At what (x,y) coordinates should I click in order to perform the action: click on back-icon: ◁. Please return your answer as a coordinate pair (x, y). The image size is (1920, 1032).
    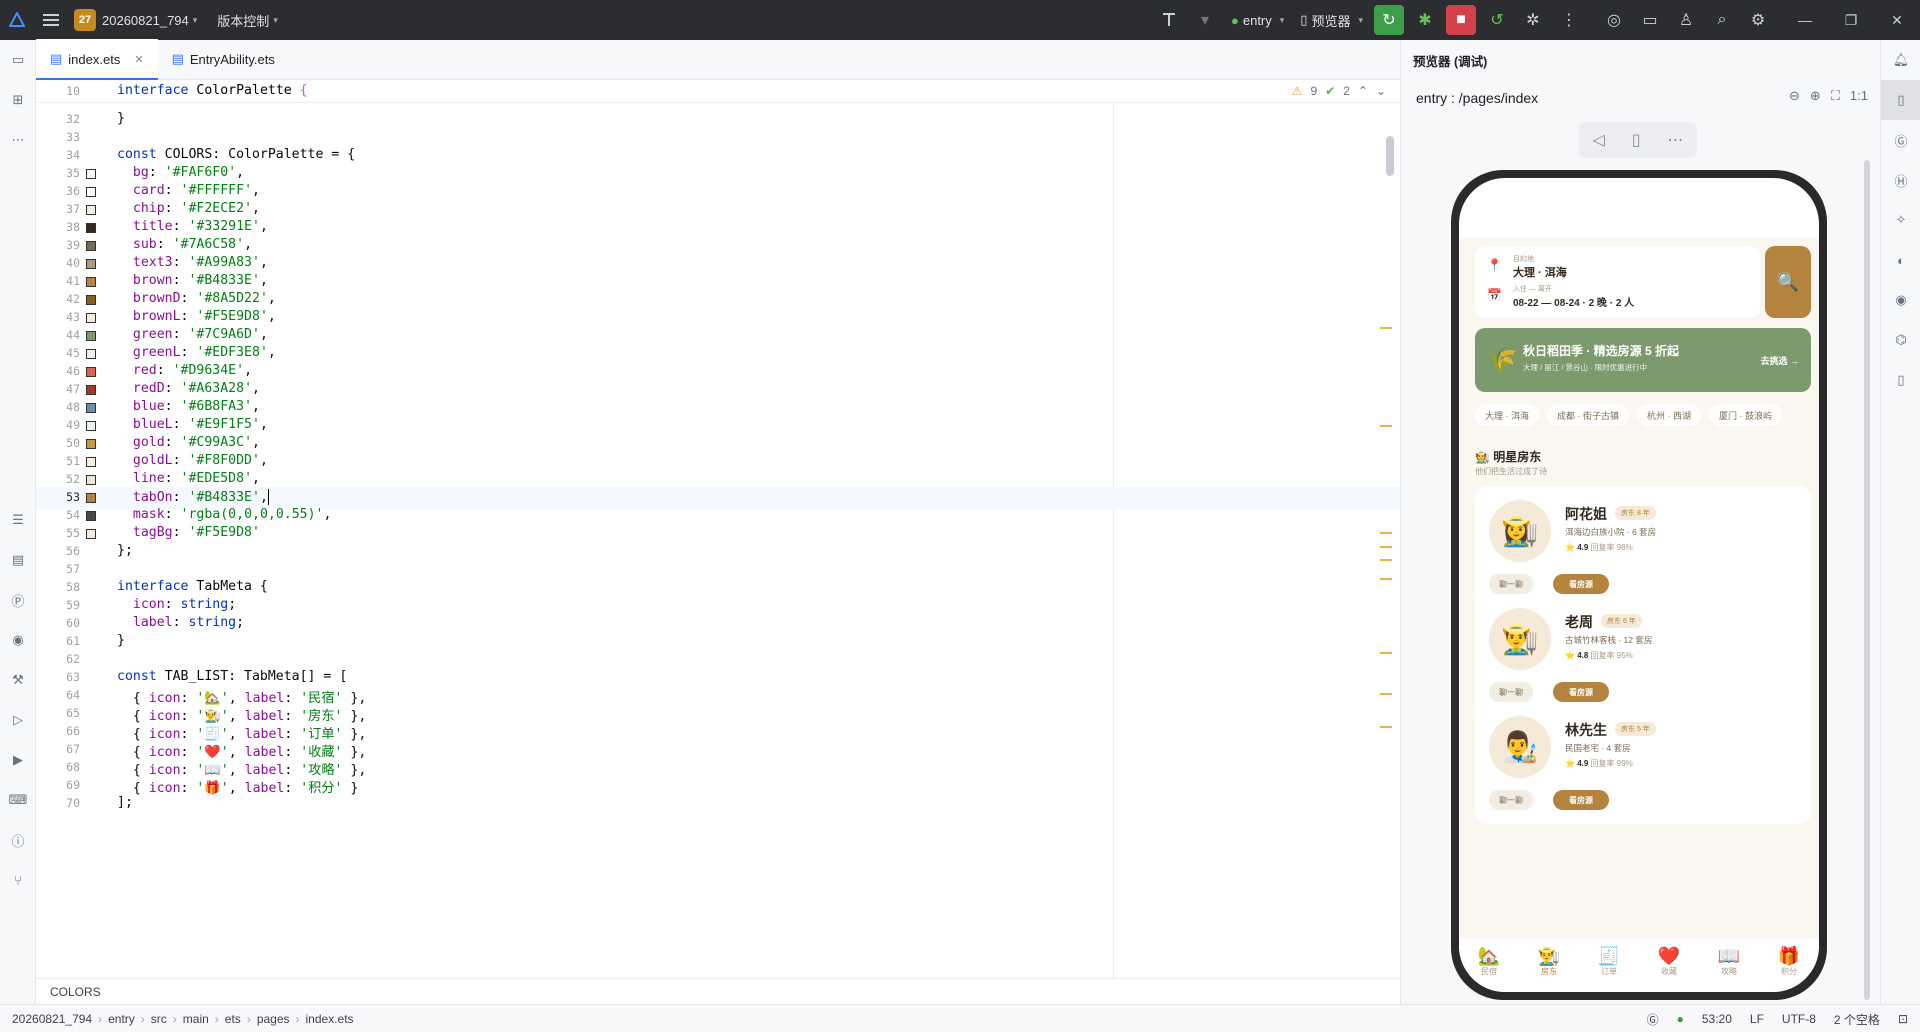
    Looking at the image, I should click on (1598, 140).